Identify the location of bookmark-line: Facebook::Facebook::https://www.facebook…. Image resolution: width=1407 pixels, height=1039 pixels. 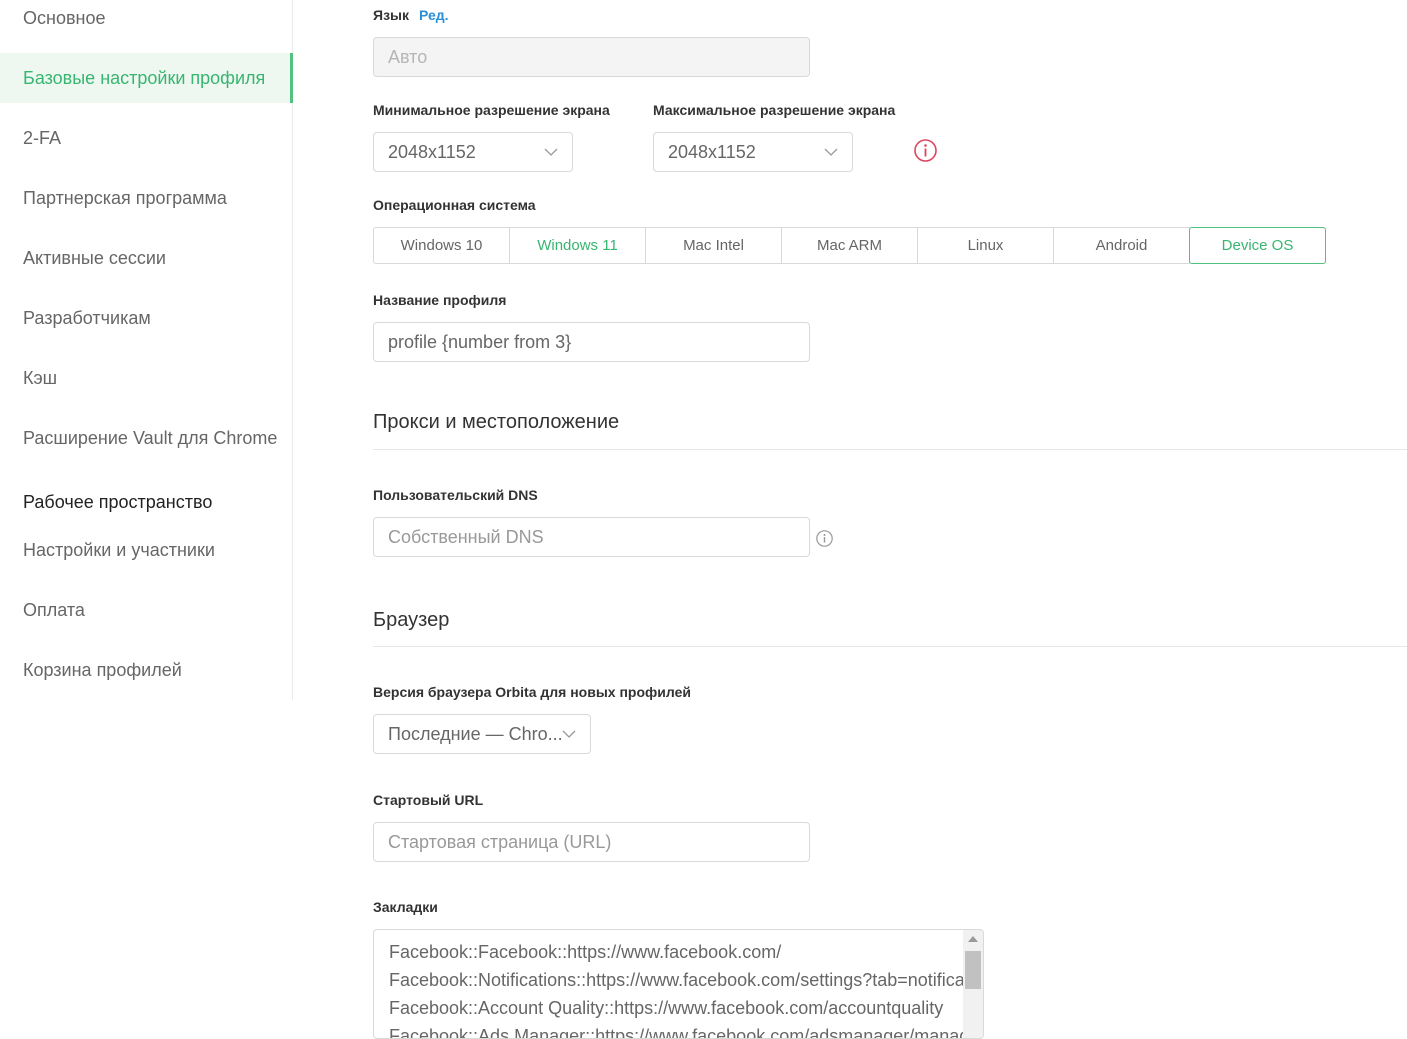
(686, 952).